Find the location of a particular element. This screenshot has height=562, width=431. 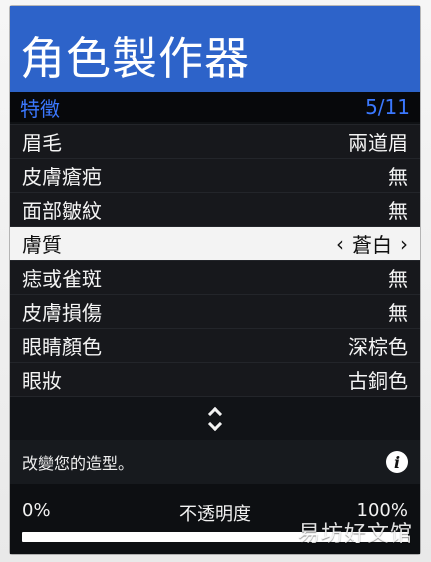

feature-value: 兩道眉 is located at coordinates (378, 141).